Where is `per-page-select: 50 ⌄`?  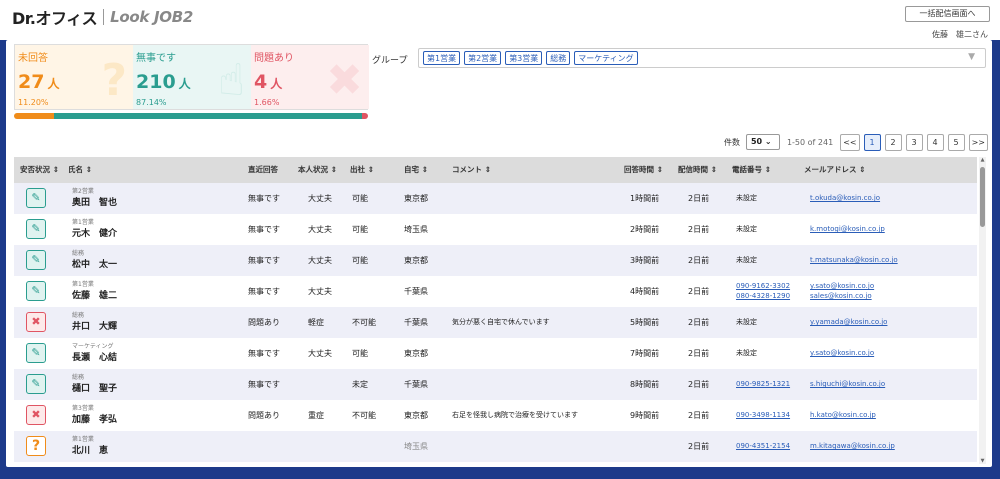
per-page-select: 50 ⌄ is located at coordinates (762, 142).